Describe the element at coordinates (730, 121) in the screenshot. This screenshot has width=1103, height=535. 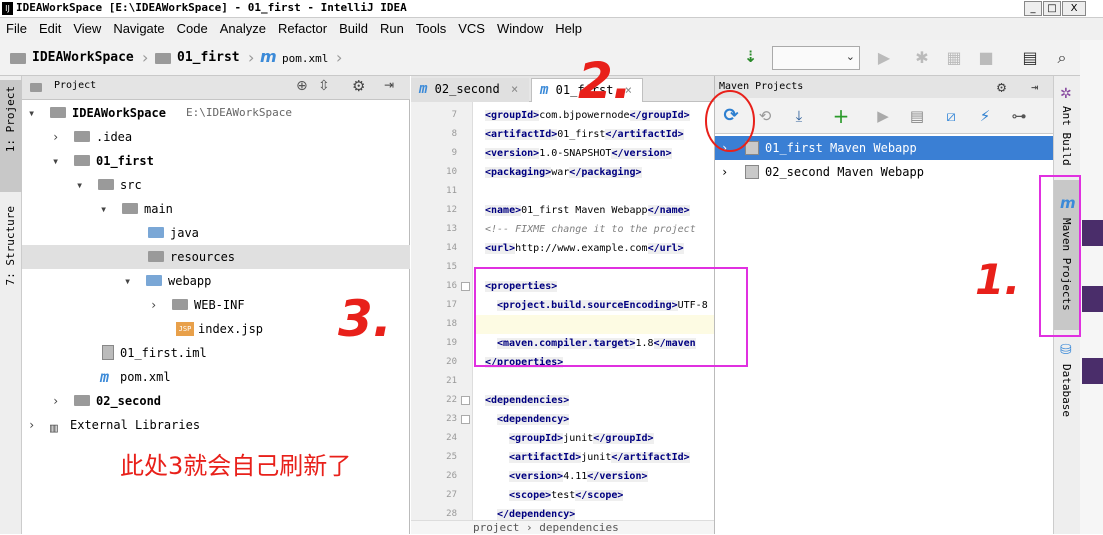
I see `highlight-circle-reimport` at that location.